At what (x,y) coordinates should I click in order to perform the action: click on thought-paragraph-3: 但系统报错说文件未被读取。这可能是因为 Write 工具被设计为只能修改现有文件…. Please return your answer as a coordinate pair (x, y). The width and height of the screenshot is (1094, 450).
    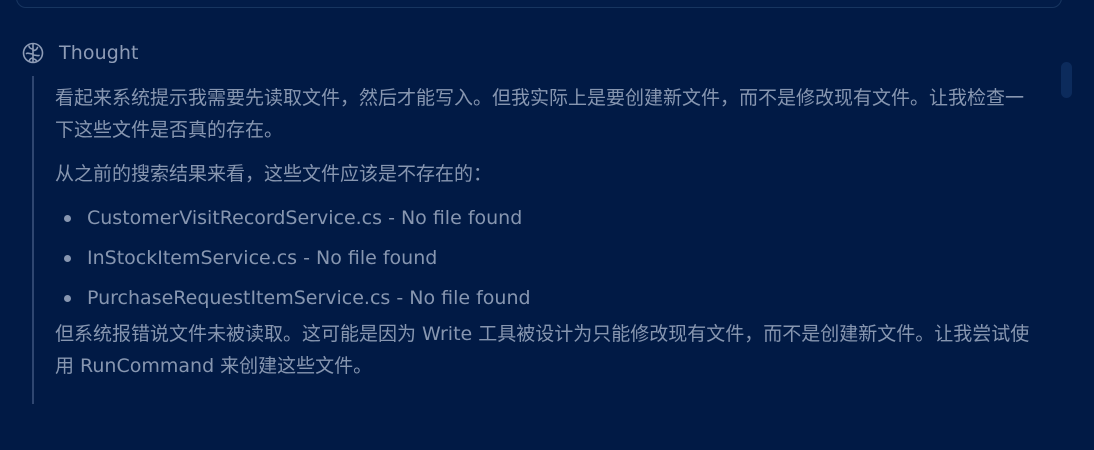
    Looking at the image, I should click on (542, 350).